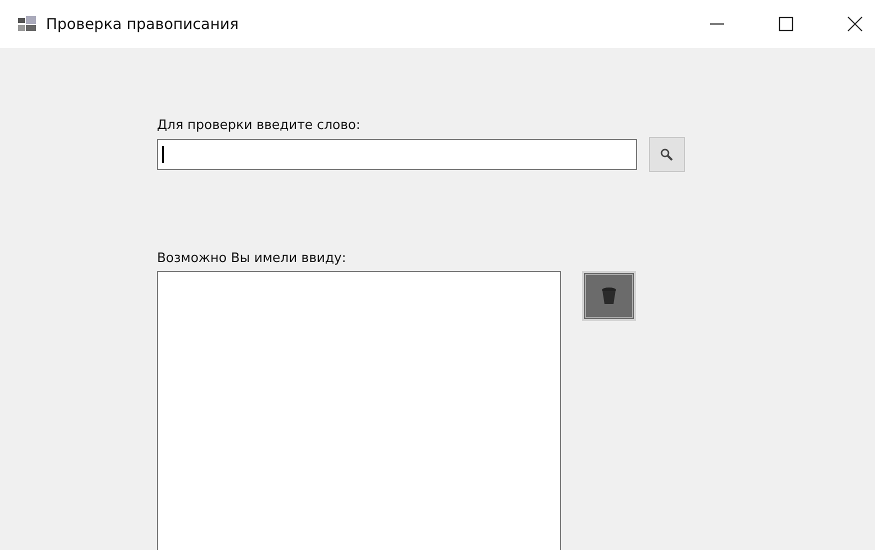  I want to click on field-label: Для проверки введите слово:, so click(259, 125).